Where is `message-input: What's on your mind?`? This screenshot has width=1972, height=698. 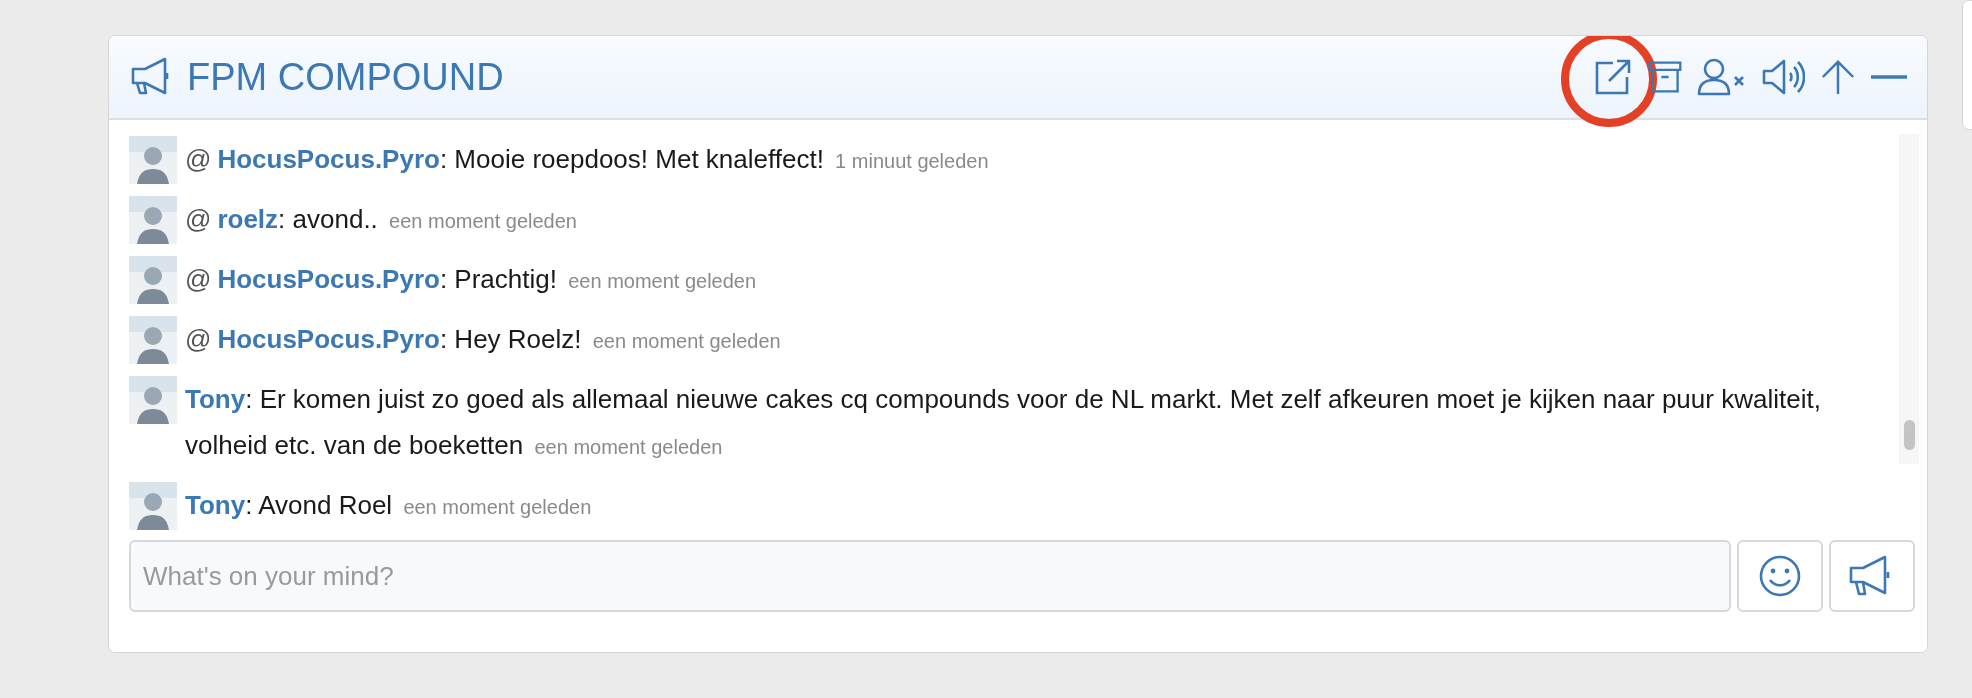 message-input: What's on your mind? is located at coordinates (930, 576).